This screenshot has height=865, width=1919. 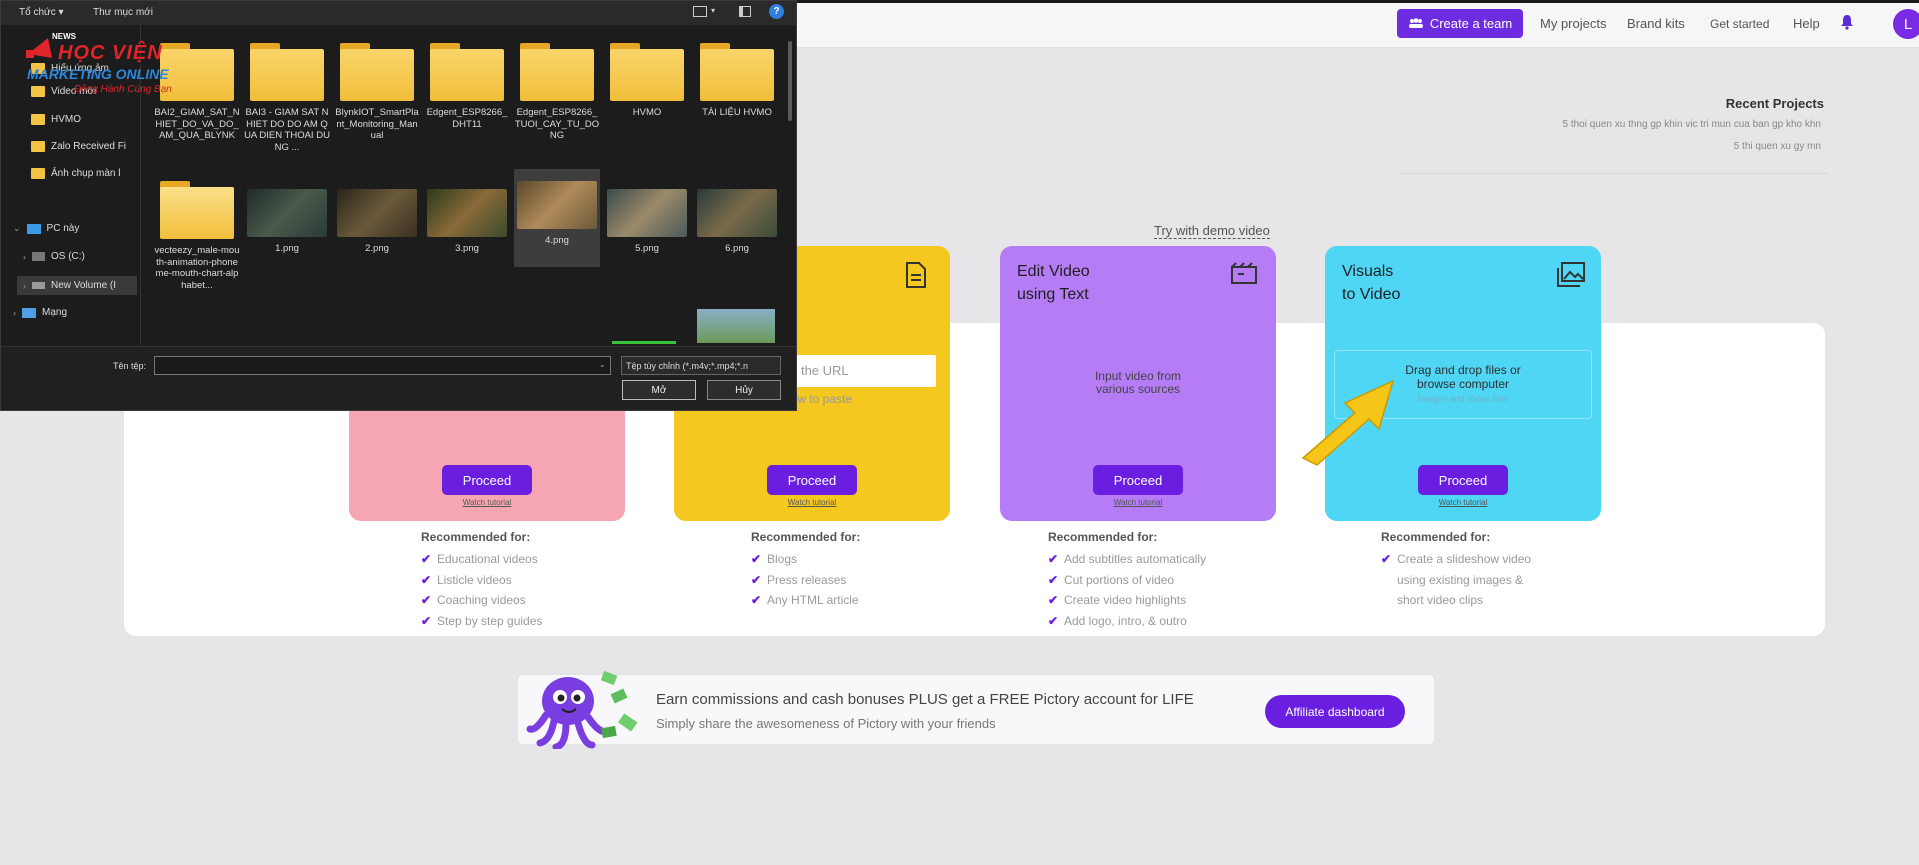 What do you see at coordinates (466, 579) in the screenshot?
I see `list-item: ✔ Listicle videos` at bounding box center [466, 579].